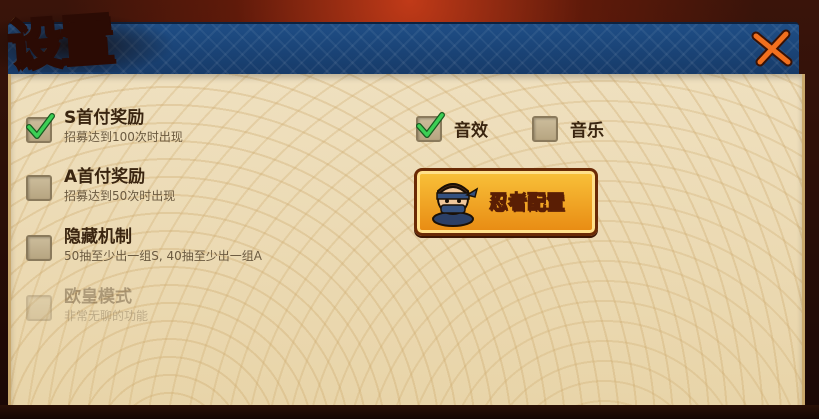  Describe the element at coordinates (545, 129) in the screenshot. I see `music-checkbox` at that location.